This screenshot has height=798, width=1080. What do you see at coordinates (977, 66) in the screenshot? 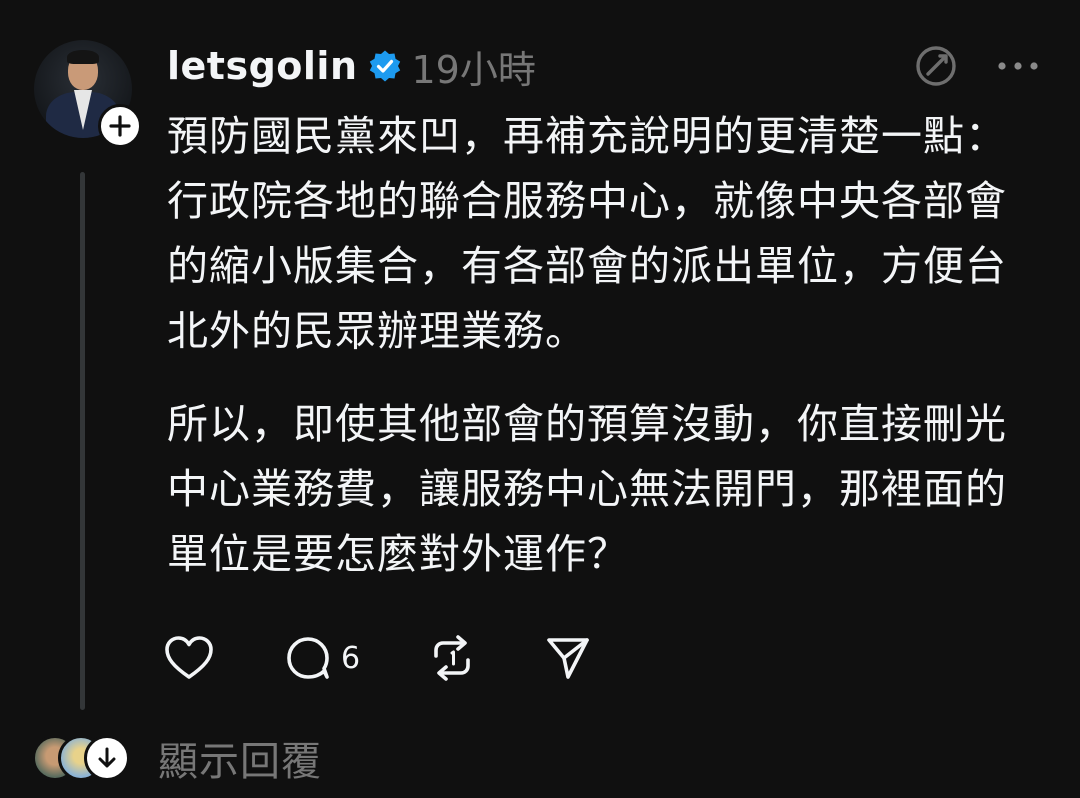
I see `post-top-actions` at bounding box center [977, 66].